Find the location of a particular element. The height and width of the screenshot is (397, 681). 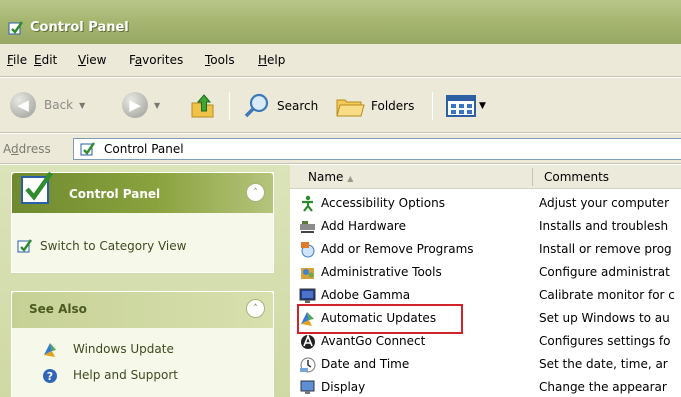

toolbar: ◀ Back ▼ ▶ ▼ Search Folders ▼ is located at coordinates (340, 105).